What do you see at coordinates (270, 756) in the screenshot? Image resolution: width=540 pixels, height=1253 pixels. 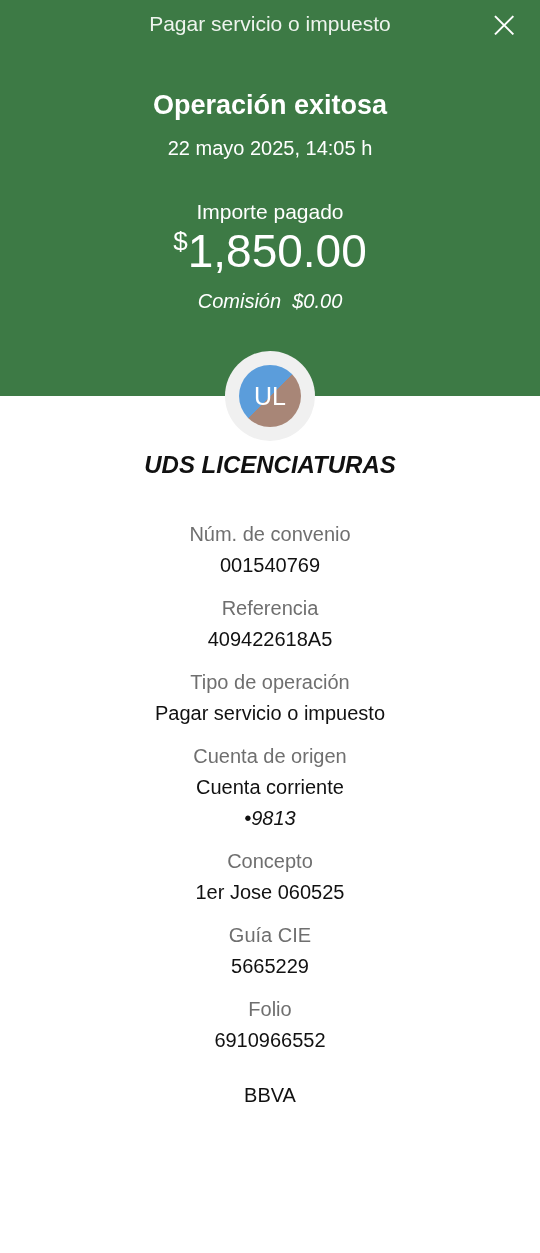 I see `detail-label: Cuenta de origen` at bounding box center [270, 756].